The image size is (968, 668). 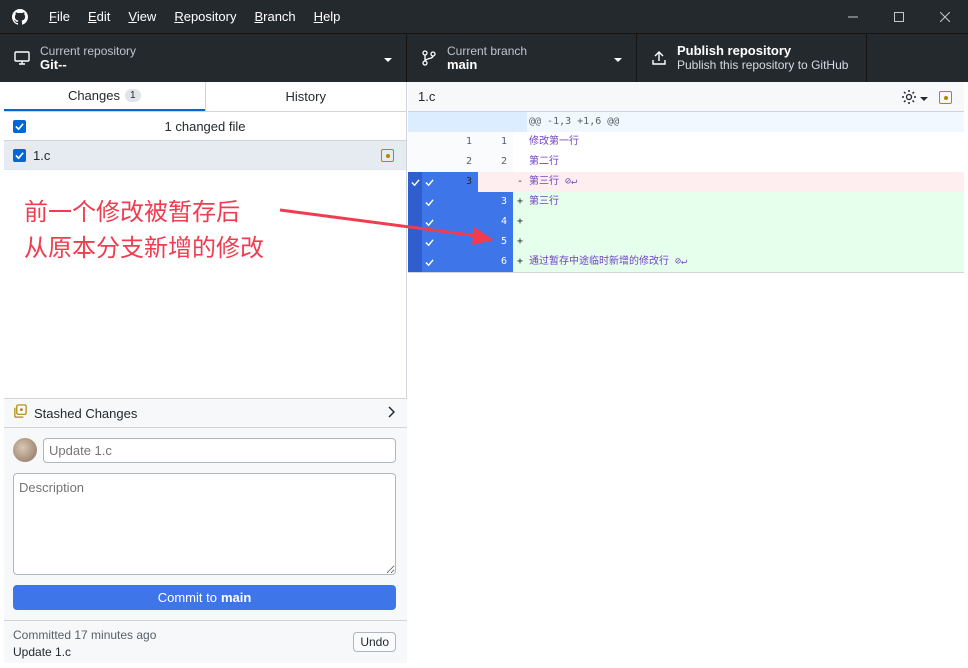 I want to click on file-include-checkbox, so click(x=19, y=155).